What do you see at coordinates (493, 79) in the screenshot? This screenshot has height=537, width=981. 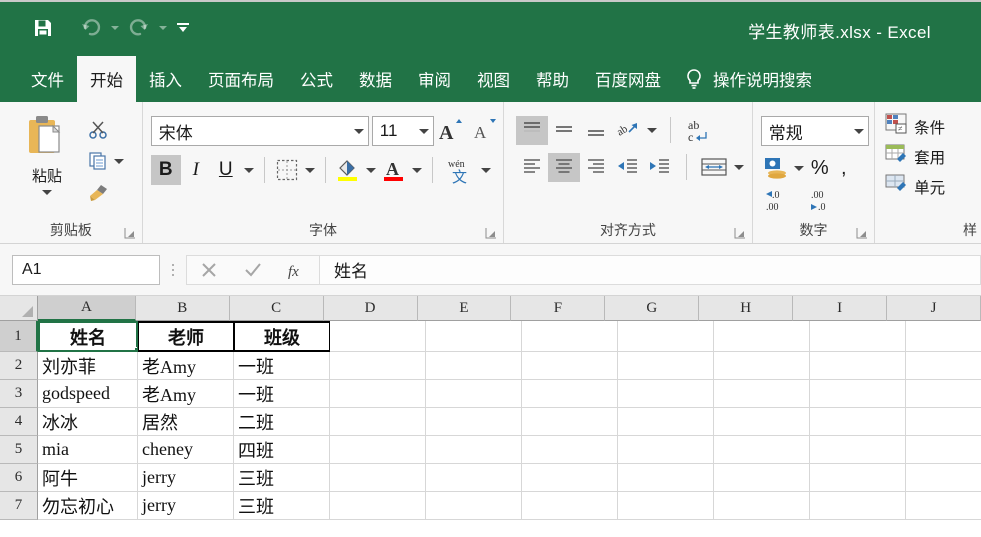 I see `tab-view: 视图` at bounding box center [493, 79].